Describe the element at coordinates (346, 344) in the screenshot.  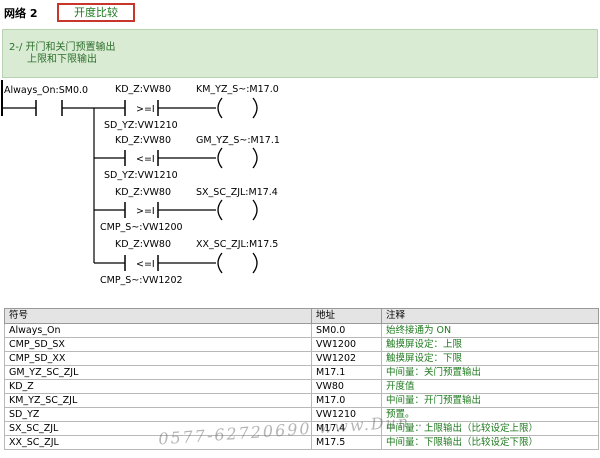
I see `address-cell: VW1200` at that location.